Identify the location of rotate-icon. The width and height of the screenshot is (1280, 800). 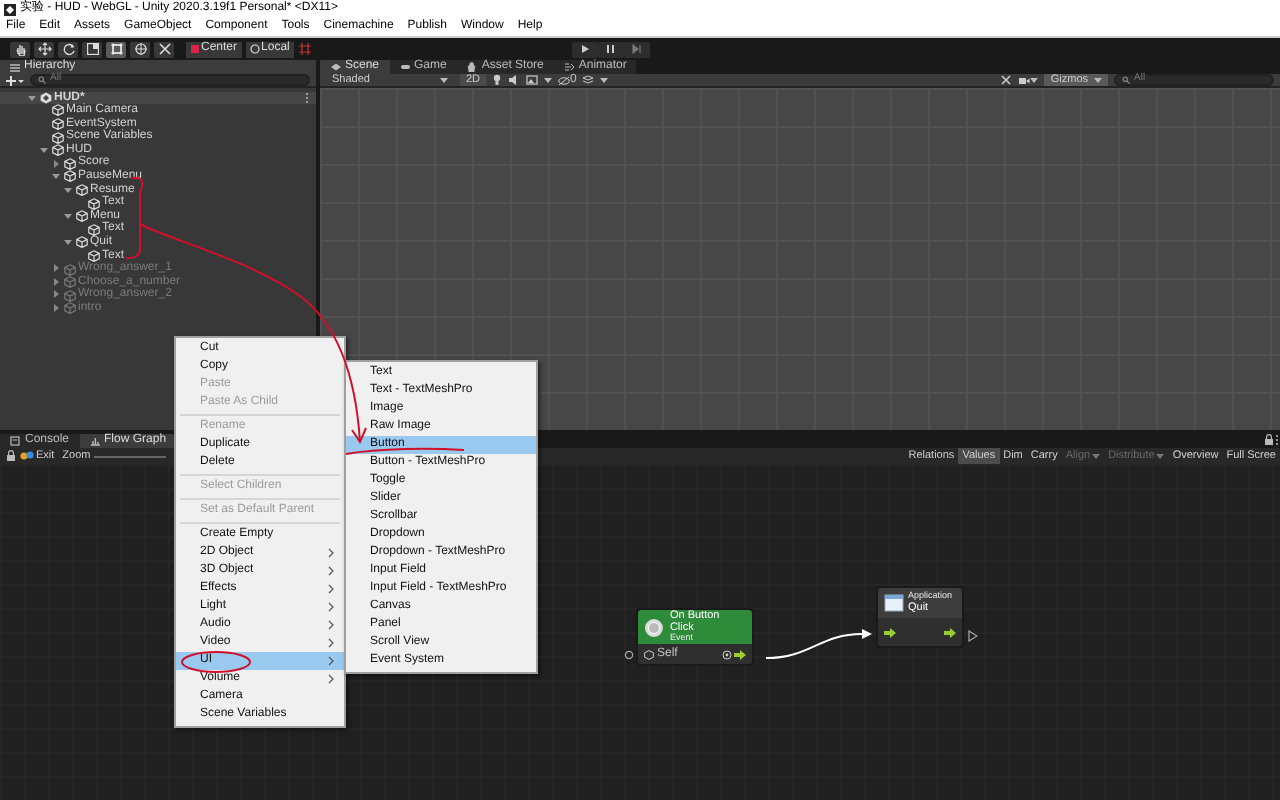
(68, 49).